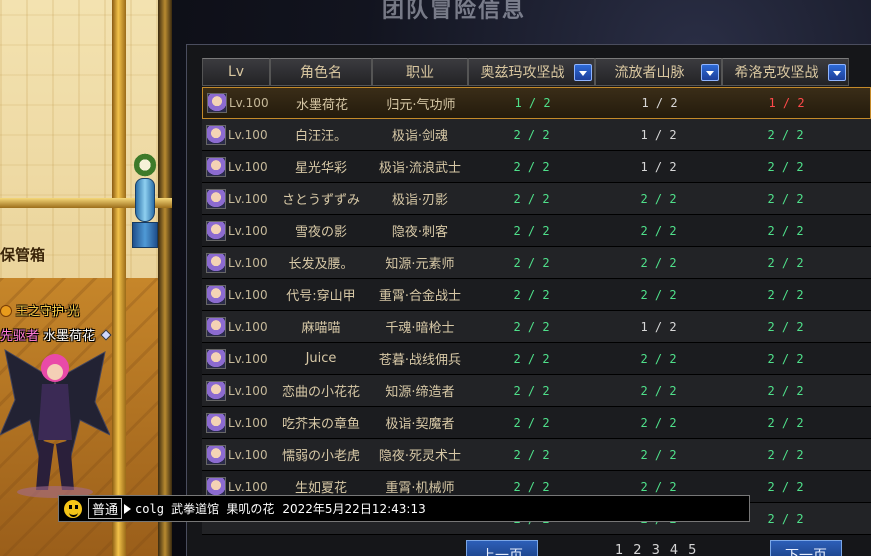 The image size is (871, 556). Describe the element at coordinates (420, 424) in the screenshot. I see `job-cell: 极诣·契魔者` at that location.